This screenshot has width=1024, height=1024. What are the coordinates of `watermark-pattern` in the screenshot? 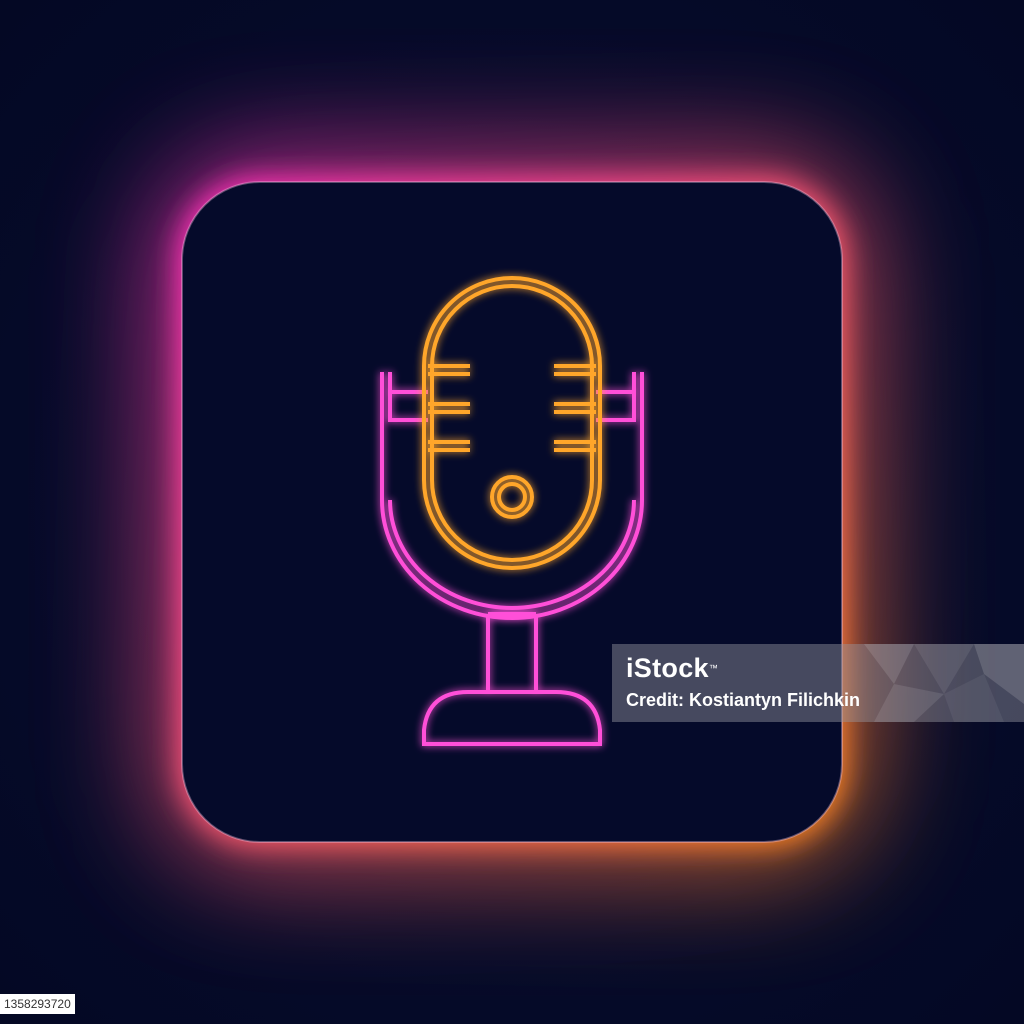 It's located at (944, 683).